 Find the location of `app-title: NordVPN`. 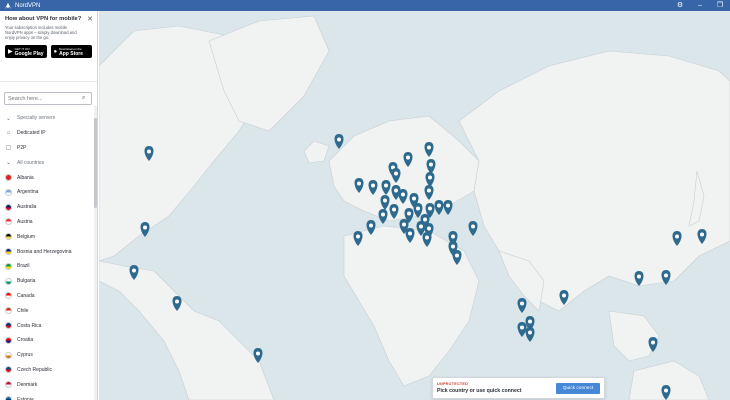

app-title: NordVPN is located at coordinates (28, 5).